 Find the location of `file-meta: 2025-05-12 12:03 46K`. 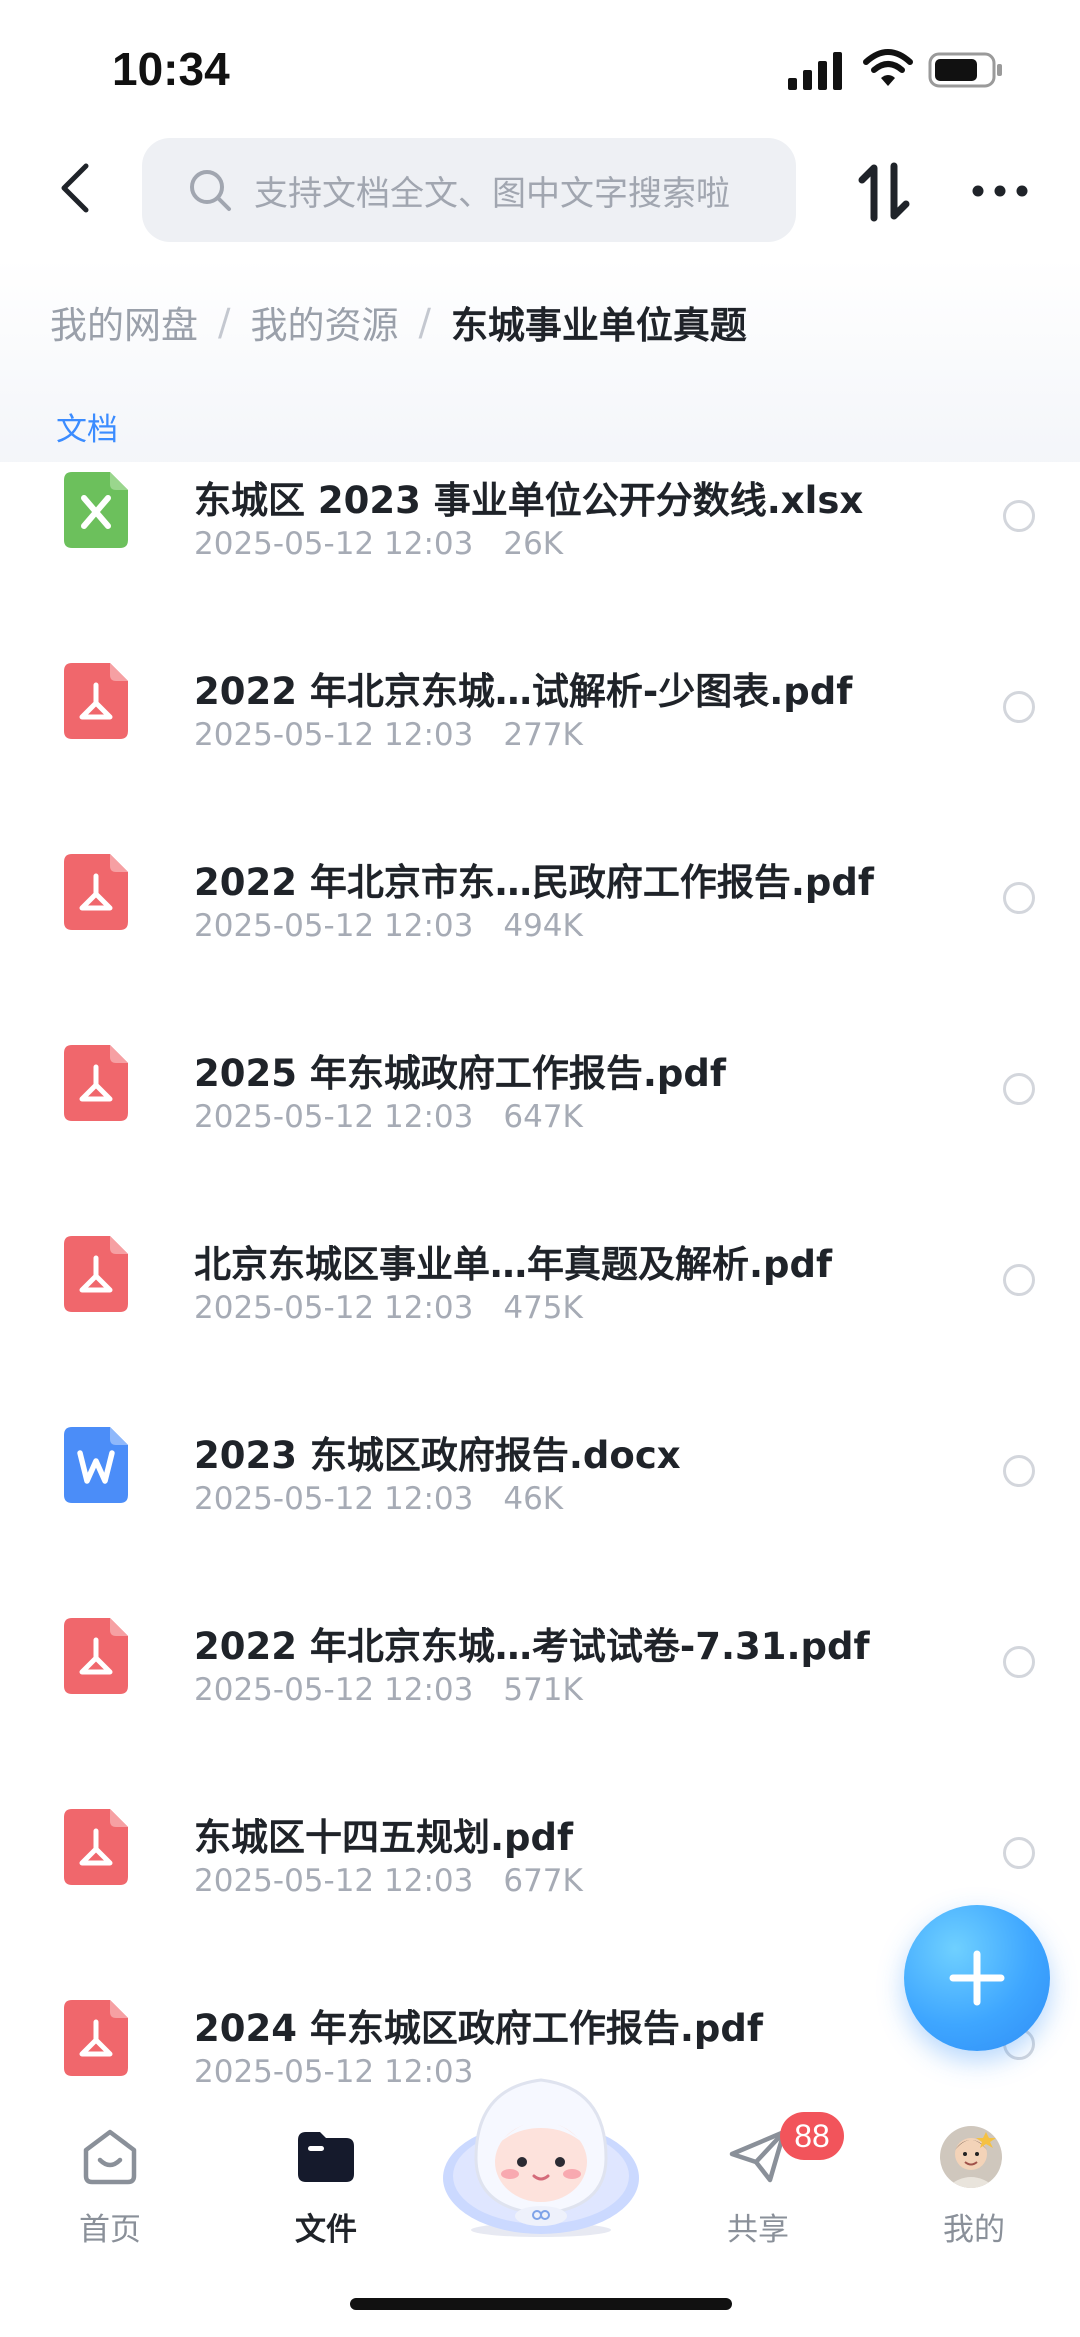

file-meta: 2025-05-12 12:03 46K is located at coordinates (378, 1499).